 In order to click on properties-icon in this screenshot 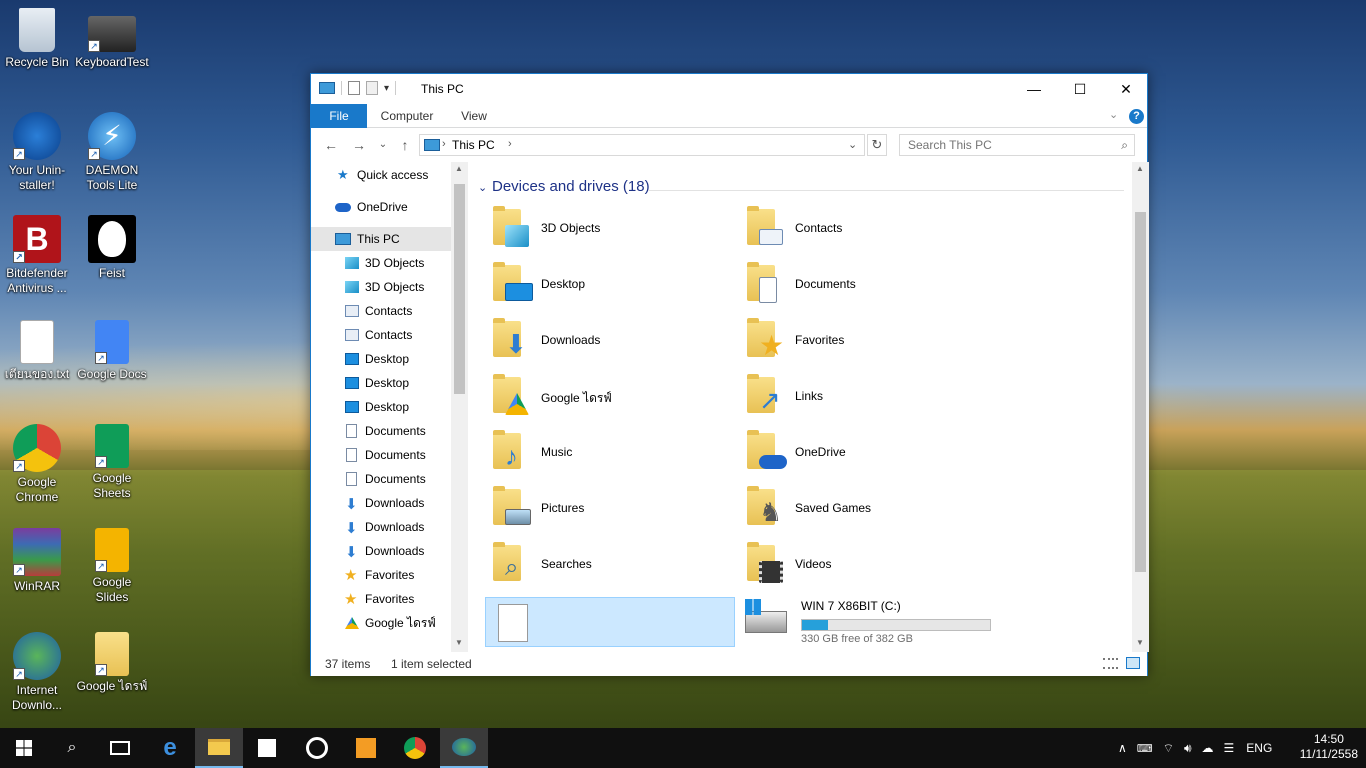, I will do `click(354, 88)`.